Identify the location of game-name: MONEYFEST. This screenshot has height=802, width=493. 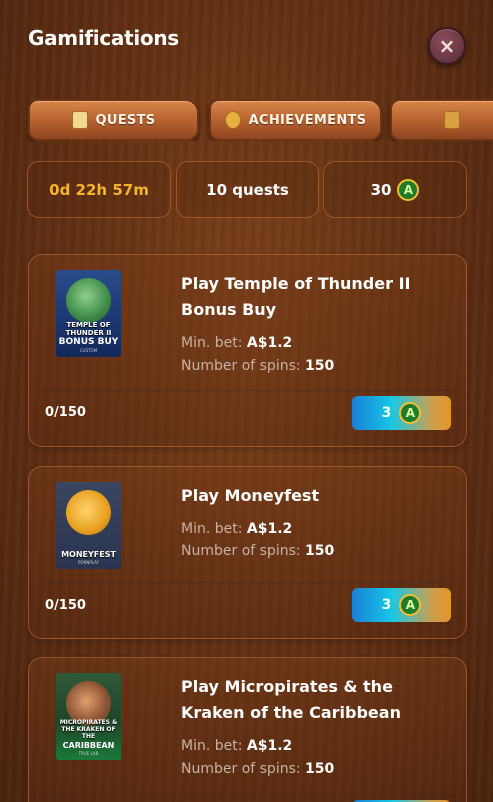
(88, 554).